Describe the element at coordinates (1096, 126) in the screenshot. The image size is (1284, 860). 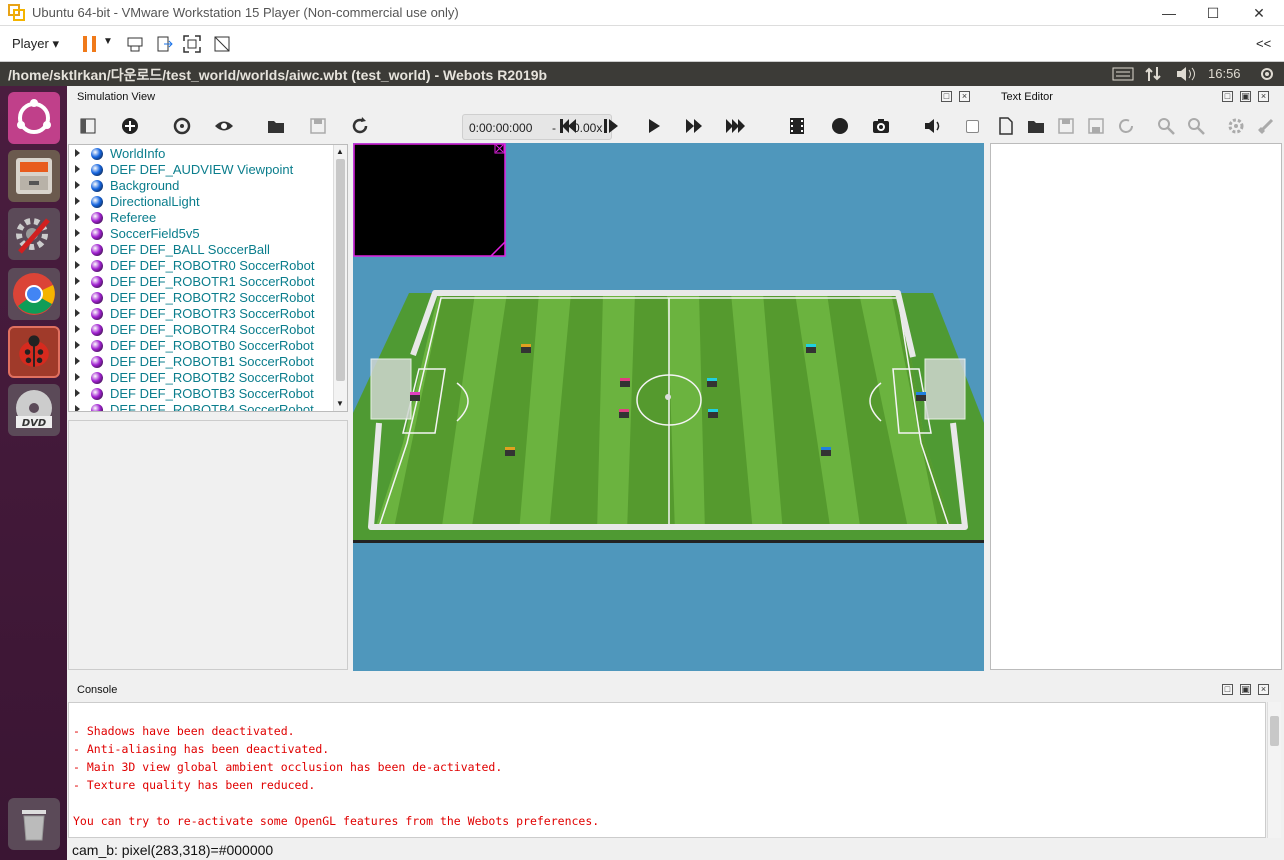
I see `save-as-icon` at that location.